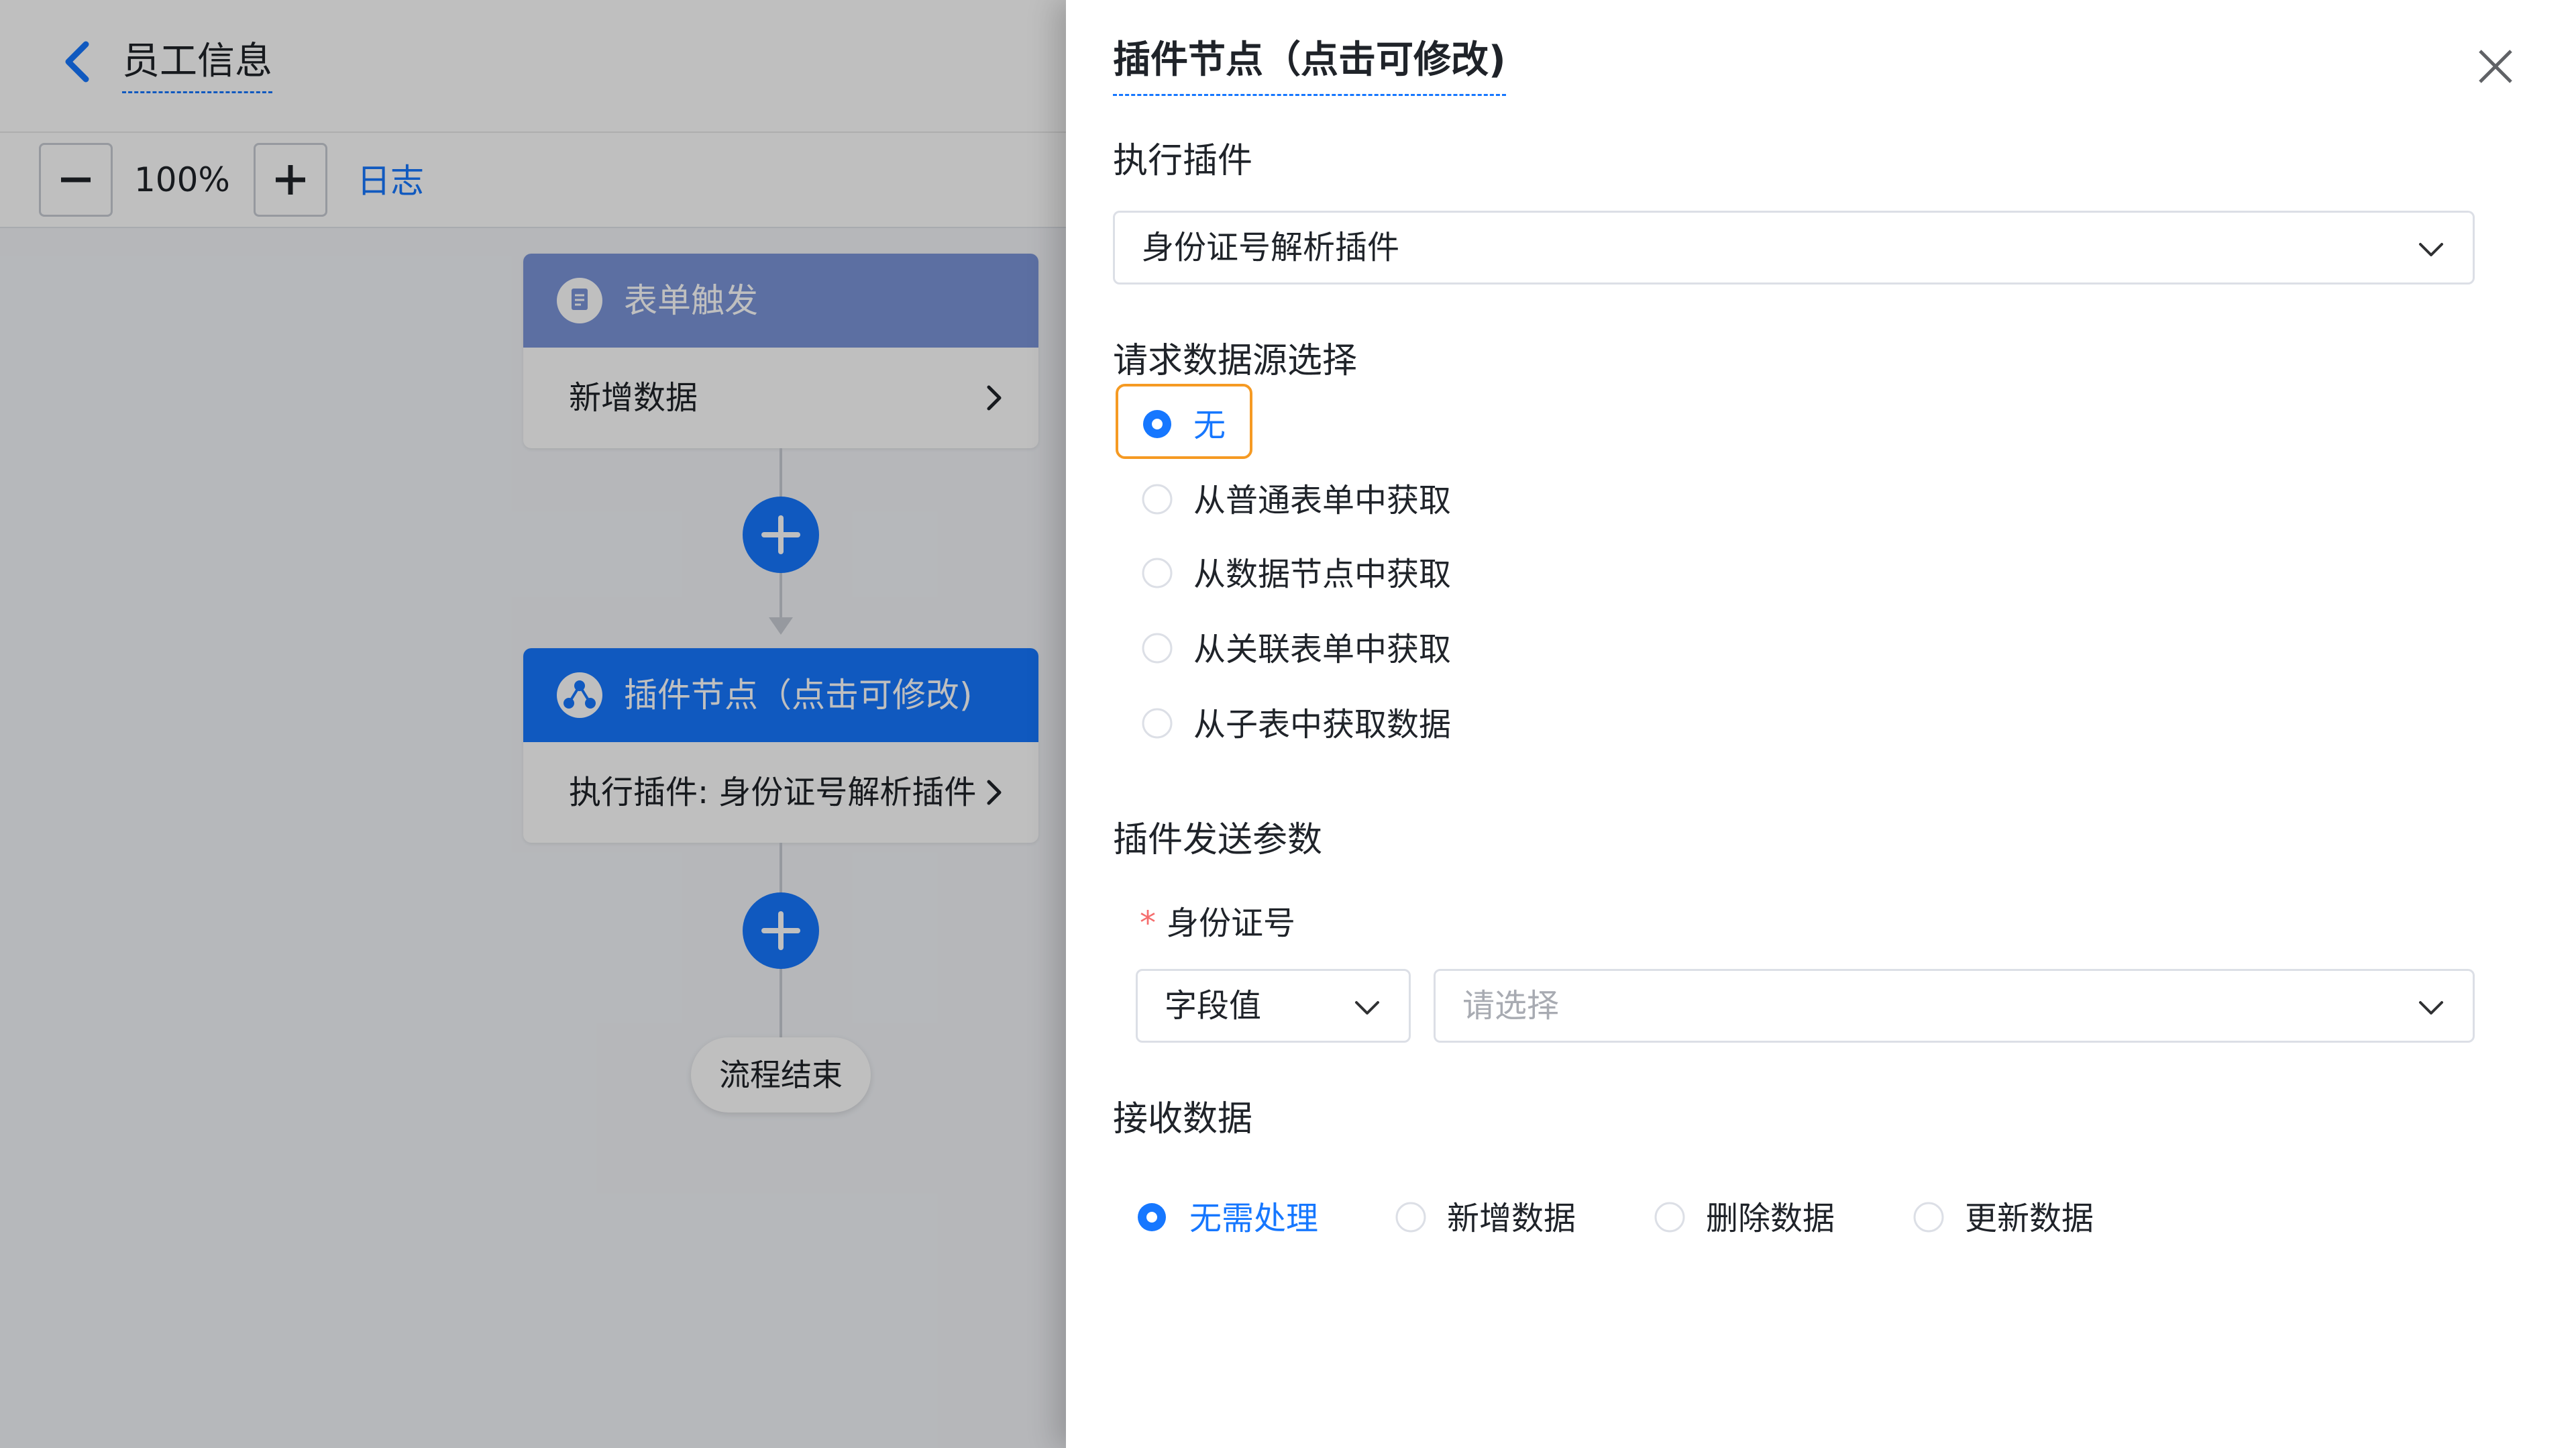 The height and width of the screenshot is (1448, 2576). I want to click on flow-end-node: 流程结束, so click(781, 1075).